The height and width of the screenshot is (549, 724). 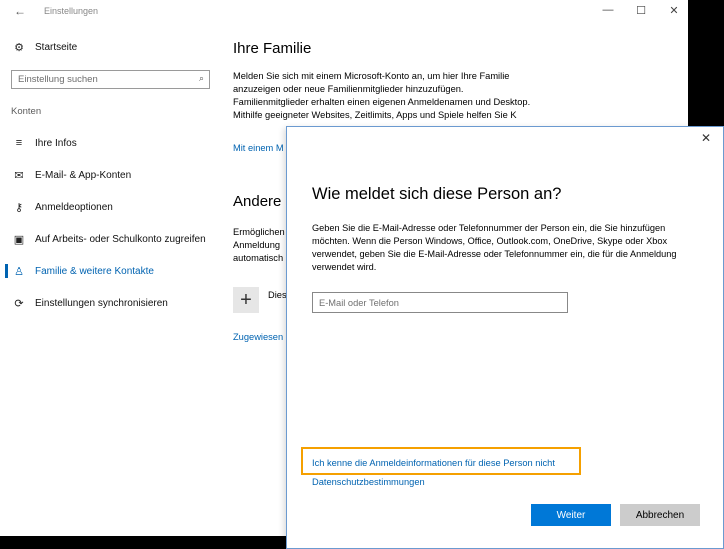 I want to click on key-icon: ⚷, so click(x=19, y=207).